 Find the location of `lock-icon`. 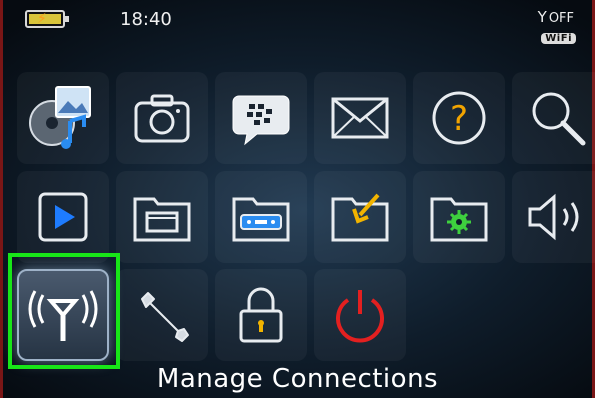

lock-icon is located at coordinates (261, 315).